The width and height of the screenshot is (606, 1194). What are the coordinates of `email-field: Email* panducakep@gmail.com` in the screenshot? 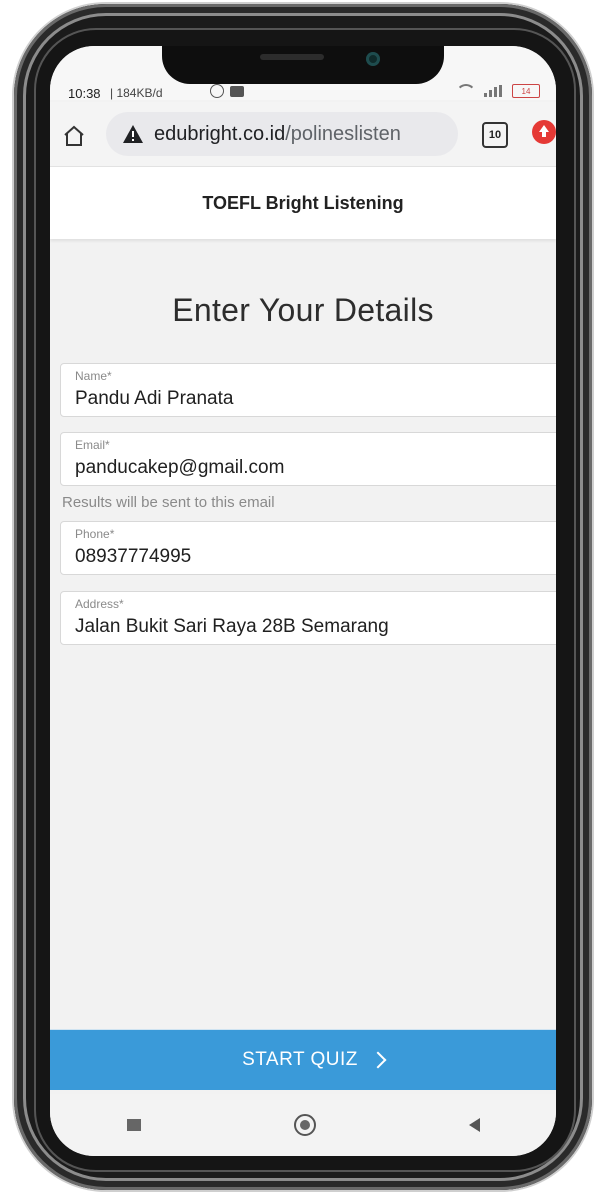 It's located at (308, 459).